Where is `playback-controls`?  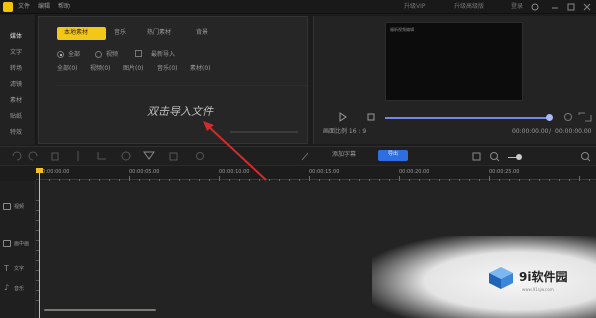
playback-controls is located at coordinates (357, 117).